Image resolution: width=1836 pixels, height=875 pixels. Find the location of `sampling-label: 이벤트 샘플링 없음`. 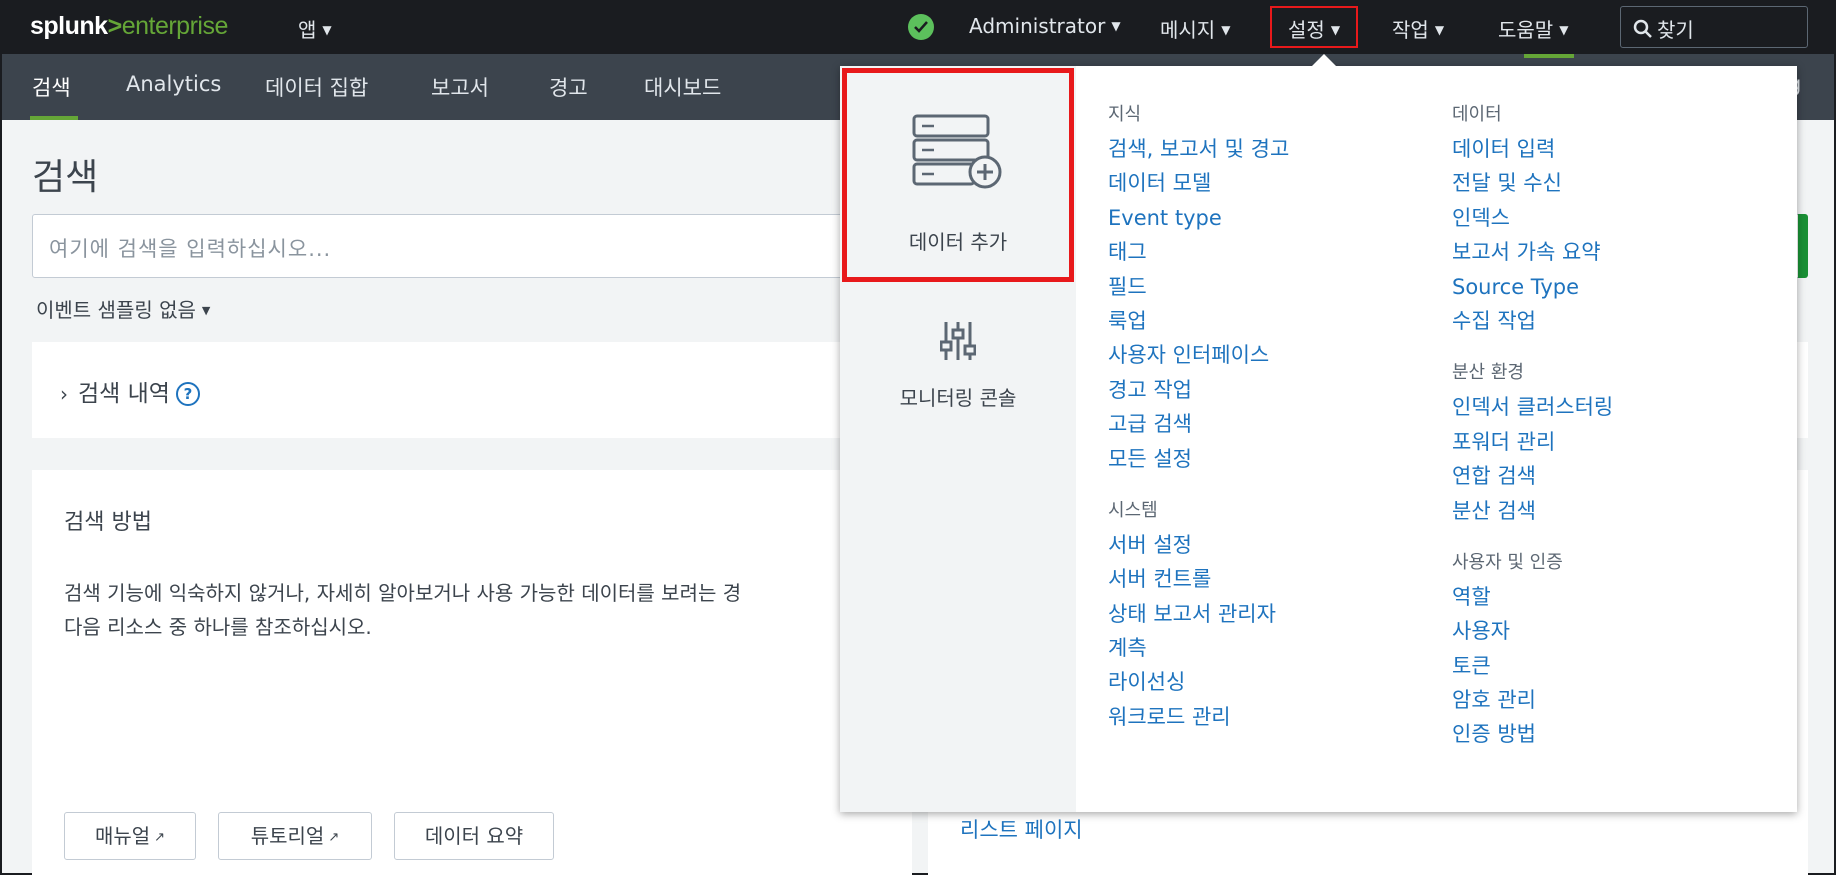

sampling-label: 이벤트 샘플링 없음 is located at coordinates (116, 310).